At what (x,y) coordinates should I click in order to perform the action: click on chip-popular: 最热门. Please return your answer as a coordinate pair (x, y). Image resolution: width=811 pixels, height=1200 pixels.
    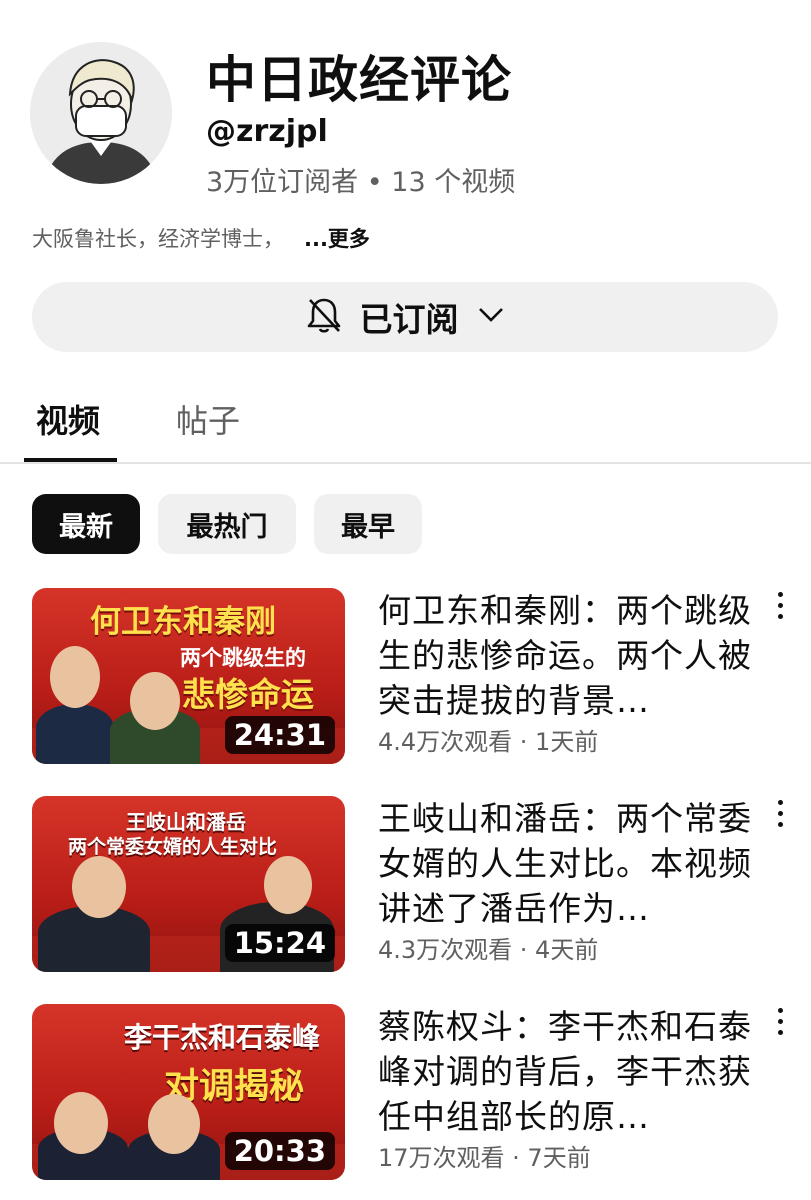
    Looking at the image, I should click on (227, 524).